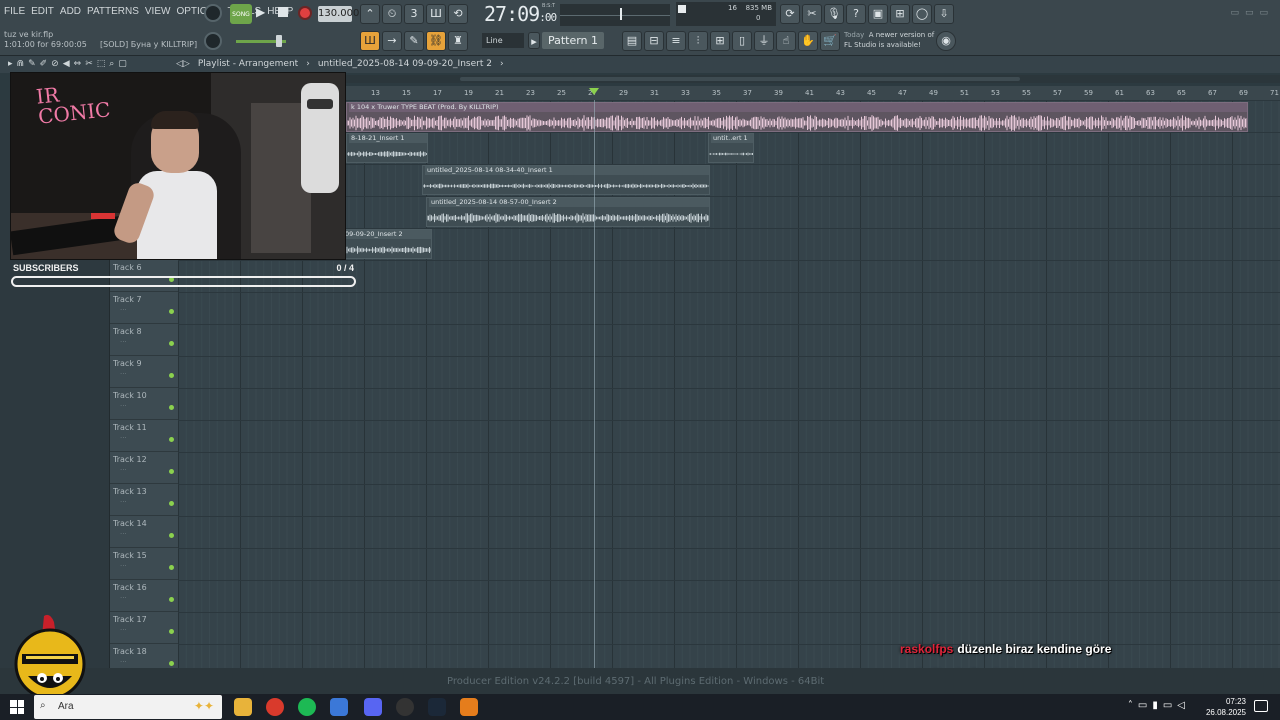  I want to click on mute-tool-icon: ◀, so click(68, 64).